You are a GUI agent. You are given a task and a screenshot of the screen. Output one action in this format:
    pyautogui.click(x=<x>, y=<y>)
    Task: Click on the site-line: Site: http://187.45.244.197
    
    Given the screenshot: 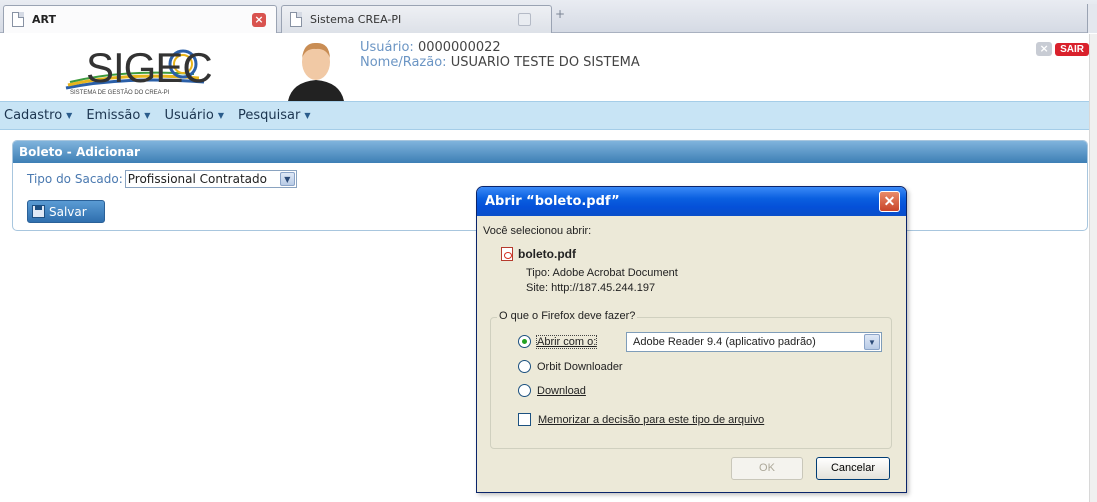 What is the action you would take?
    pyautogui.click(x=590, y=288)
    